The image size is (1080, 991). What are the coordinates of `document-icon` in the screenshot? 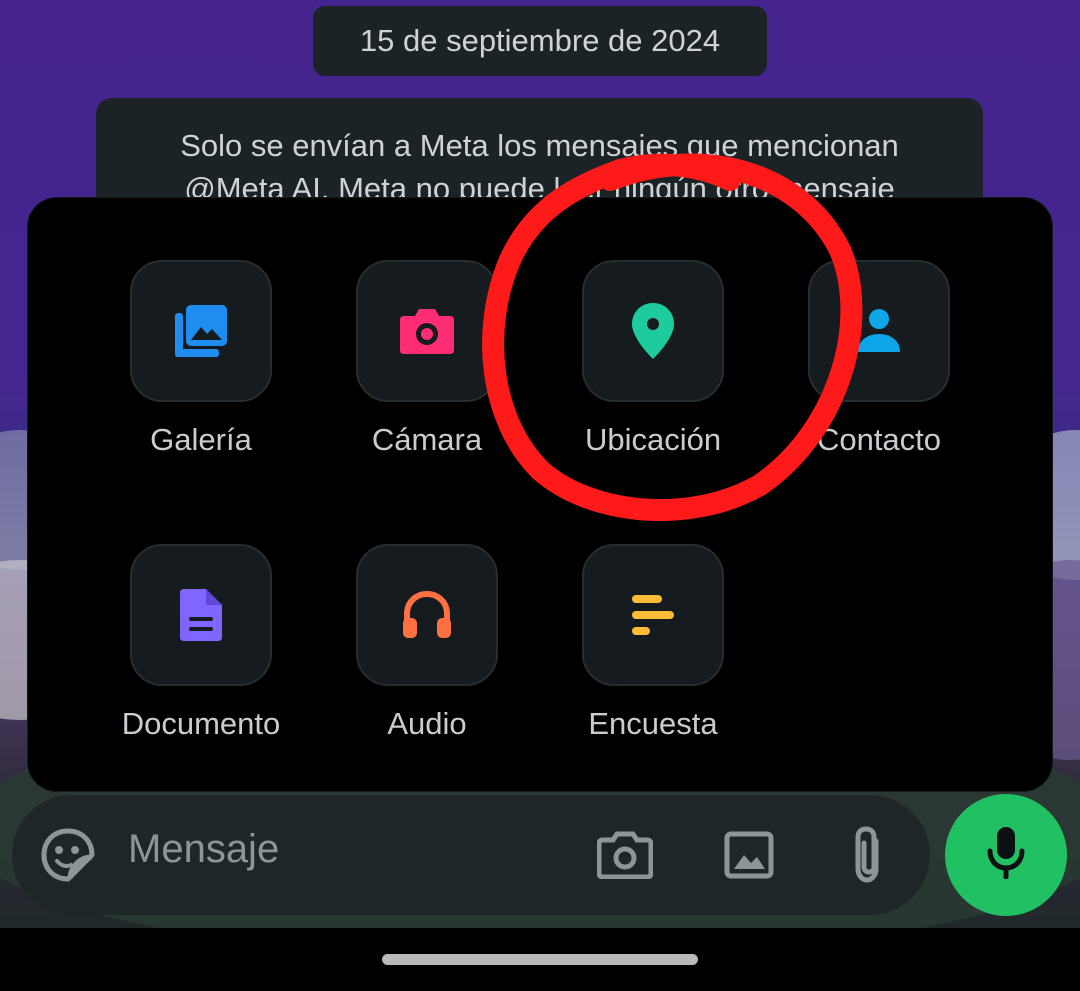 It's located at (201, 615).